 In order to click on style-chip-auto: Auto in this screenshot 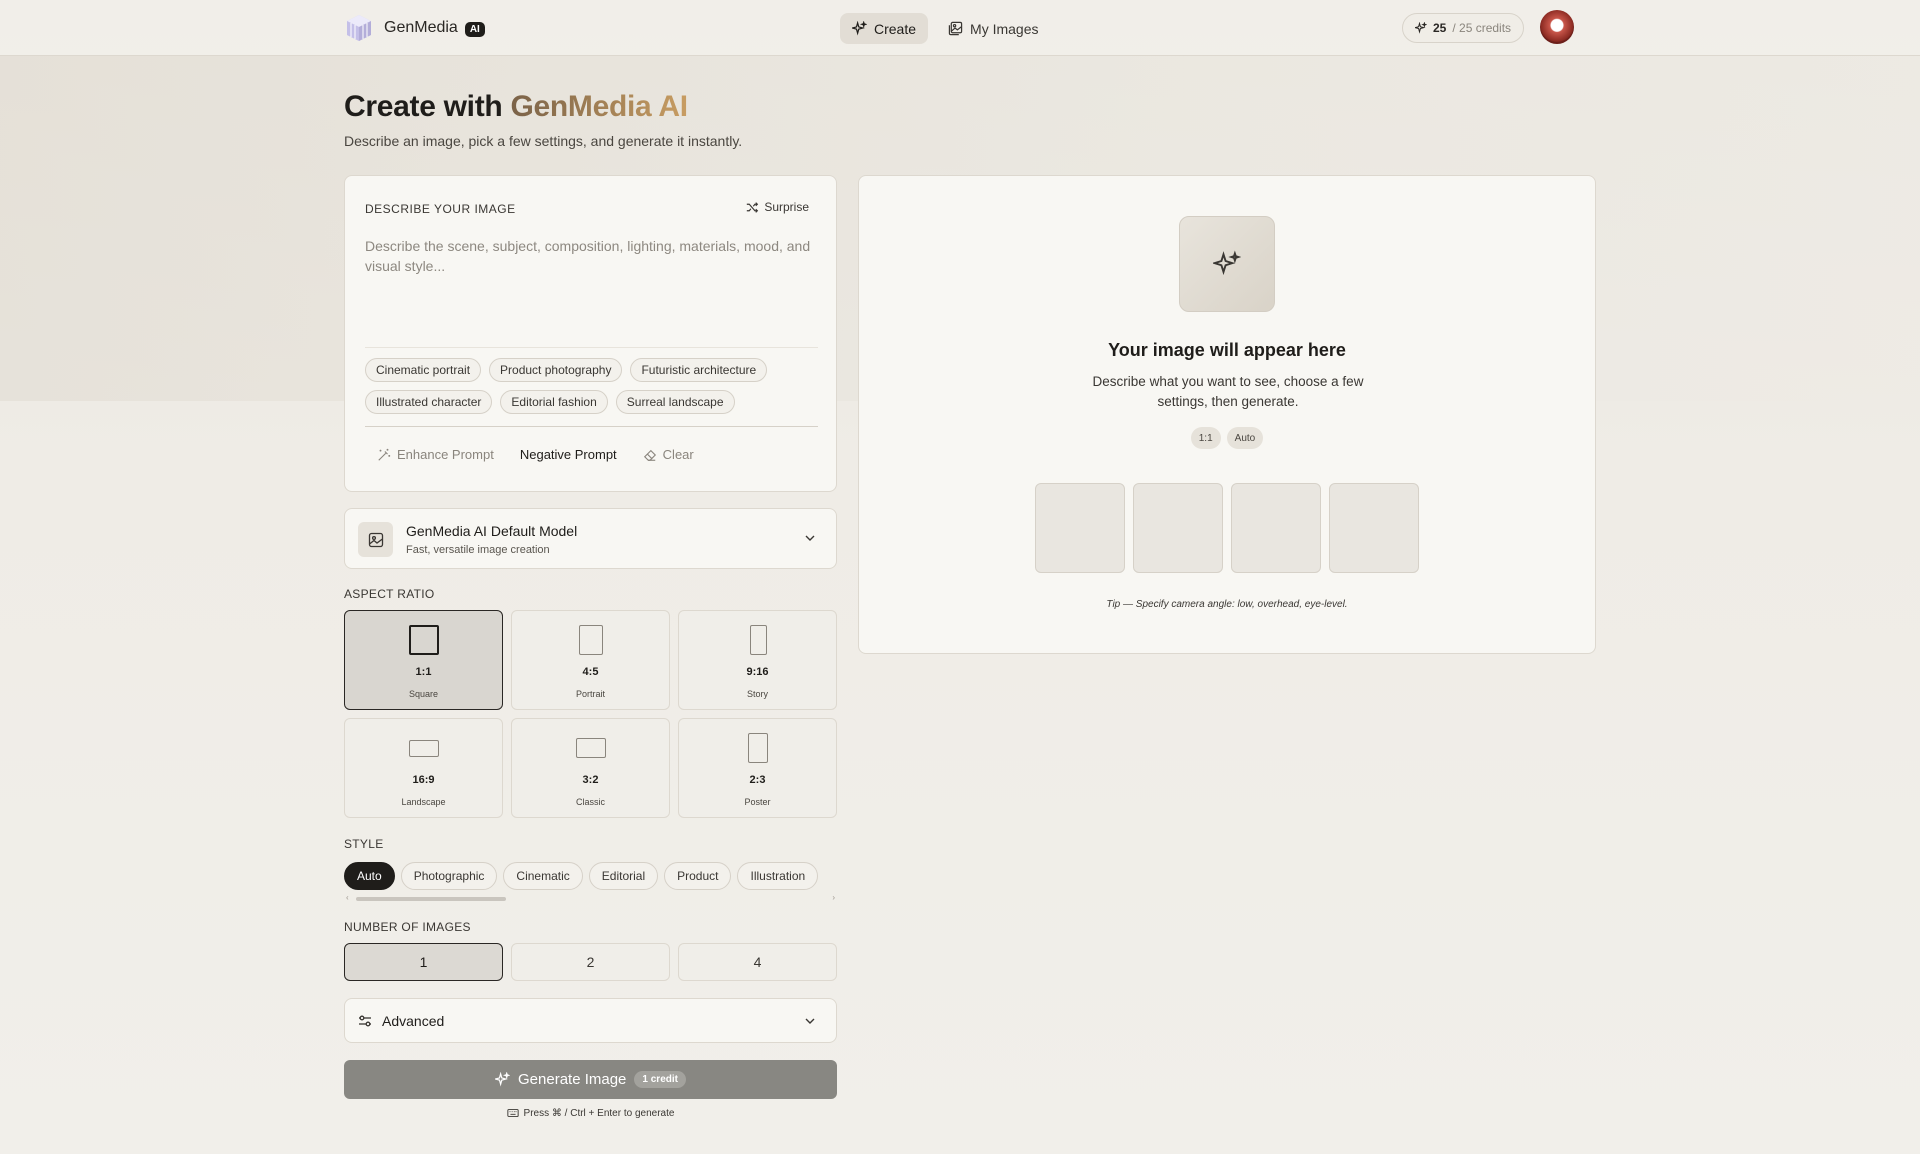, I will do `click(369, 876)`.